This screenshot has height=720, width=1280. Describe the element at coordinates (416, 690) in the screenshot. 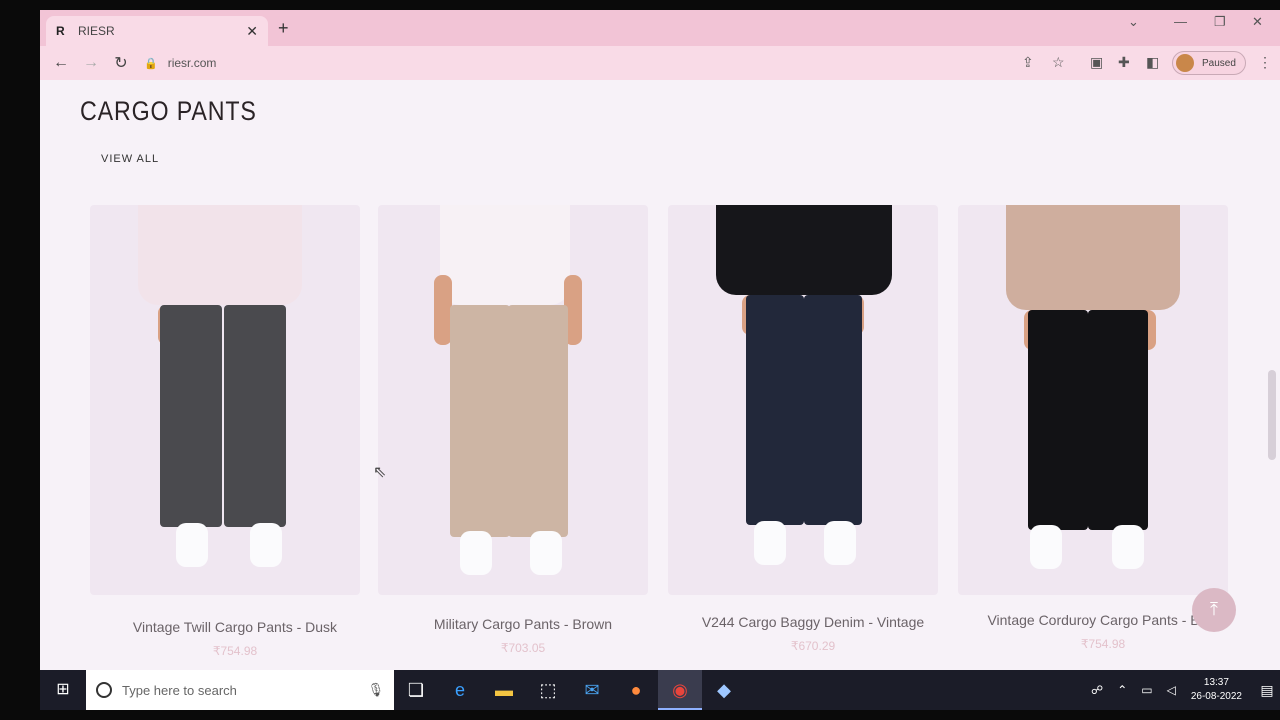

I see `task-view-icon: ❏` at that location.